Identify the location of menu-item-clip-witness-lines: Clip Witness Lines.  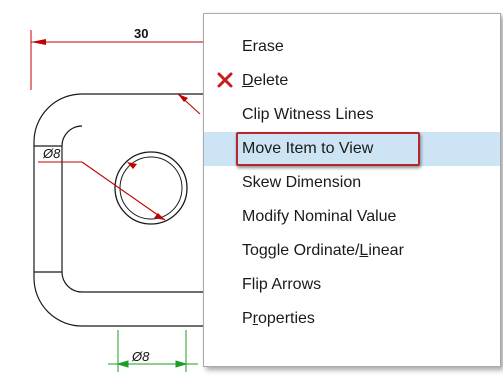
(352, 115).